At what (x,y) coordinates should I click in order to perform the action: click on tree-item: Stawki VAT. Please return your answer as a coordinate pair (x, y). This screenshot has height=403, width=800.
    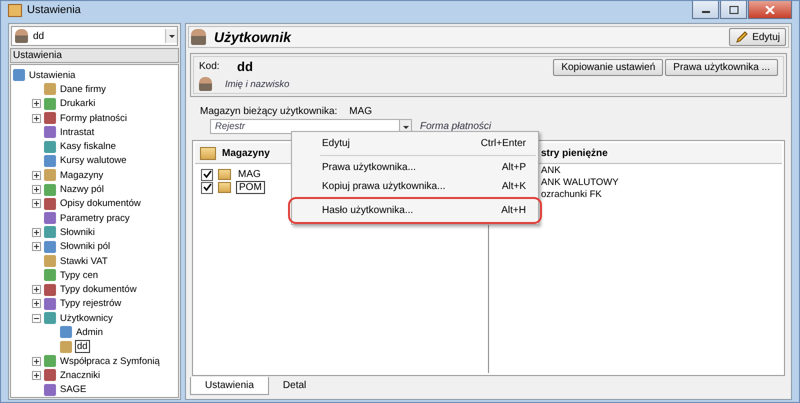
    Looking at the image, I should click on (84, 261).